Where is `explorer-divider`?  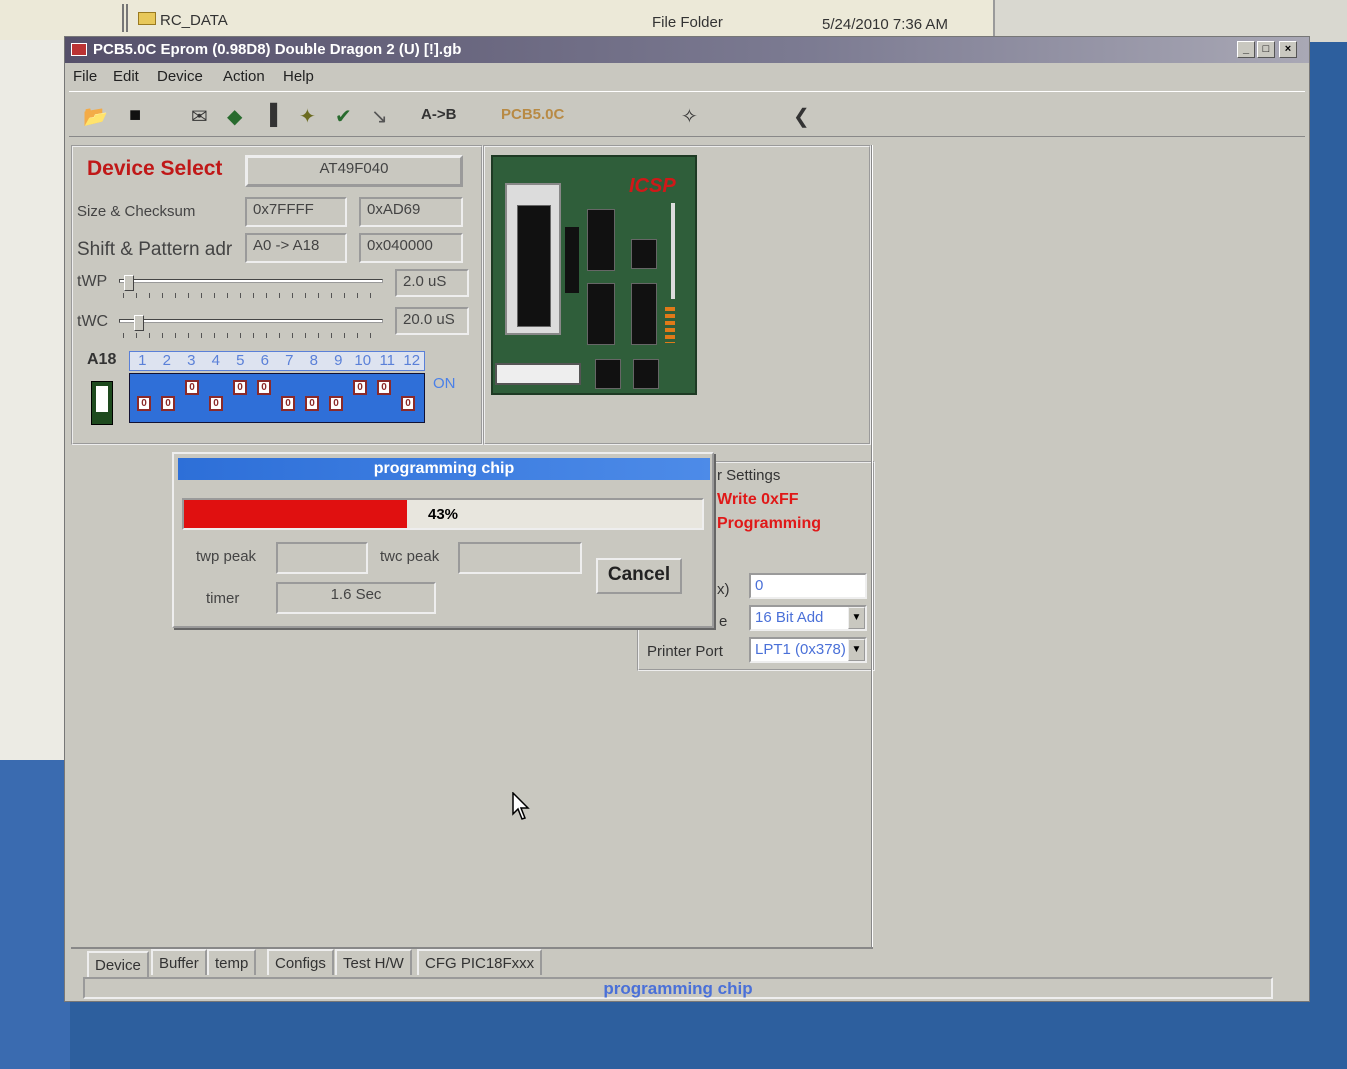
explorer-divider is located at coordinates (125, 18).